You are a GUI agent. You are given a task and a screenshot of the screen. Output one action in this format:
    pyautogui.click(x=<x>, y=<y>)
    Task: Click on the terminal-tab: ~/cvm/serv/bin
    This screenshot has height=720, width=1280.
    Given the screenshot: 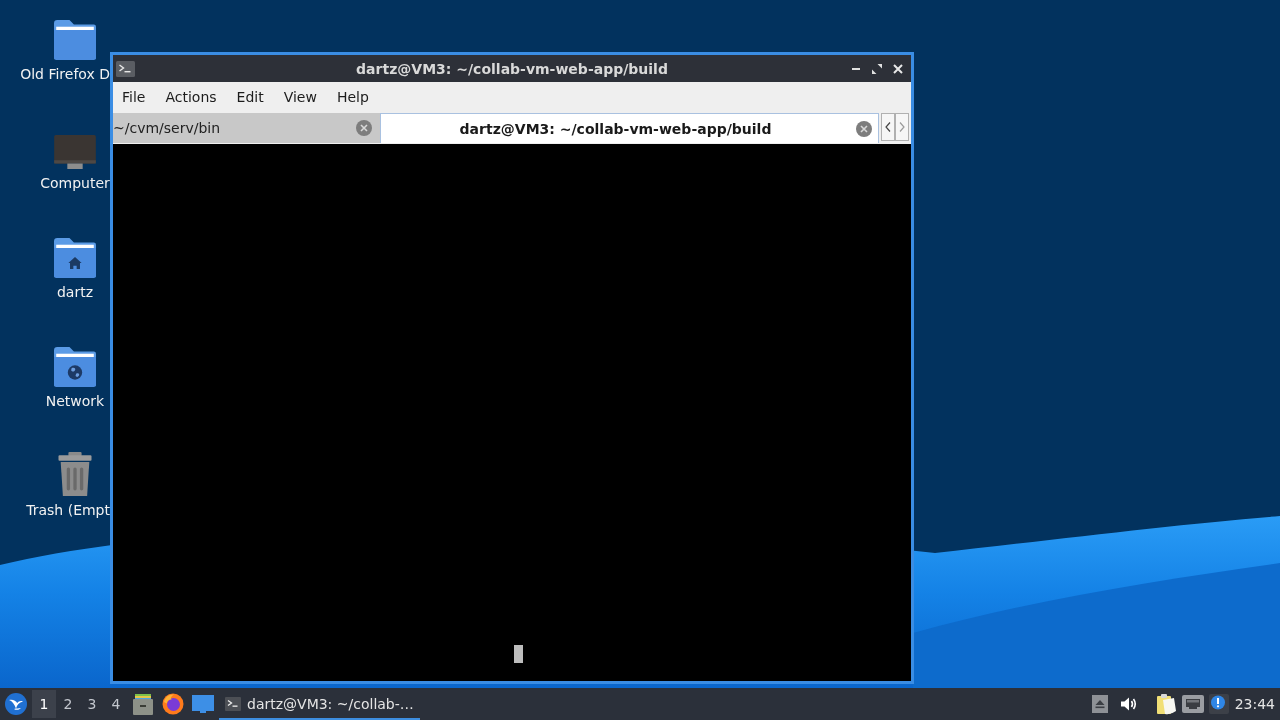 What is the action you would take?
    pyautogui.click(x=246, y=128)
    